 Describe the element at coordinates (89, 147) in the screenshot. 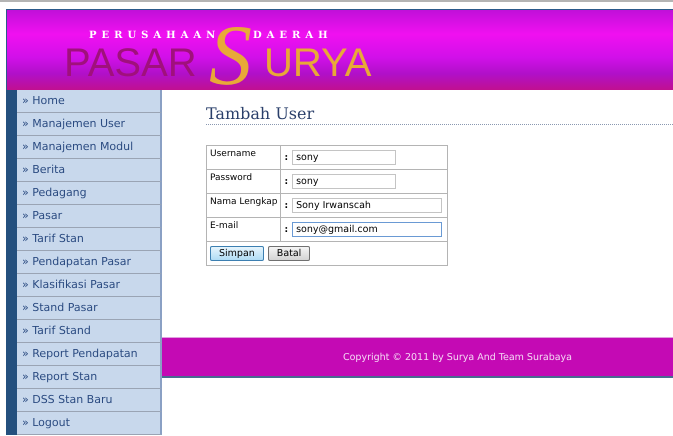

I see `nav-link: » Manajemen Modul` at that location.